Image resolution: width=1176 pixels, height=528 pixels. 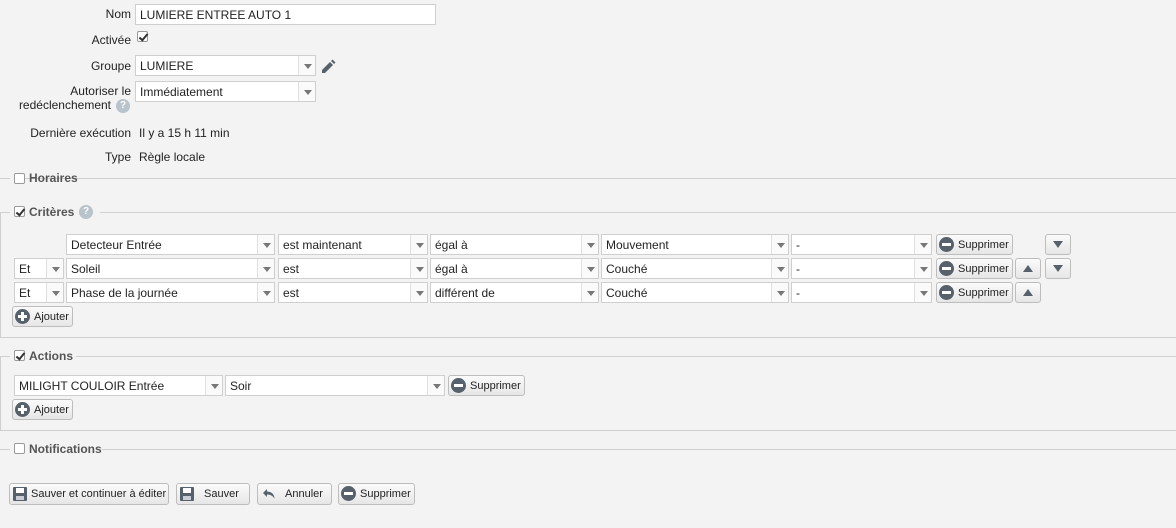 I want to click on criteria-row-3-extra: -, so click(x=798, y=293).